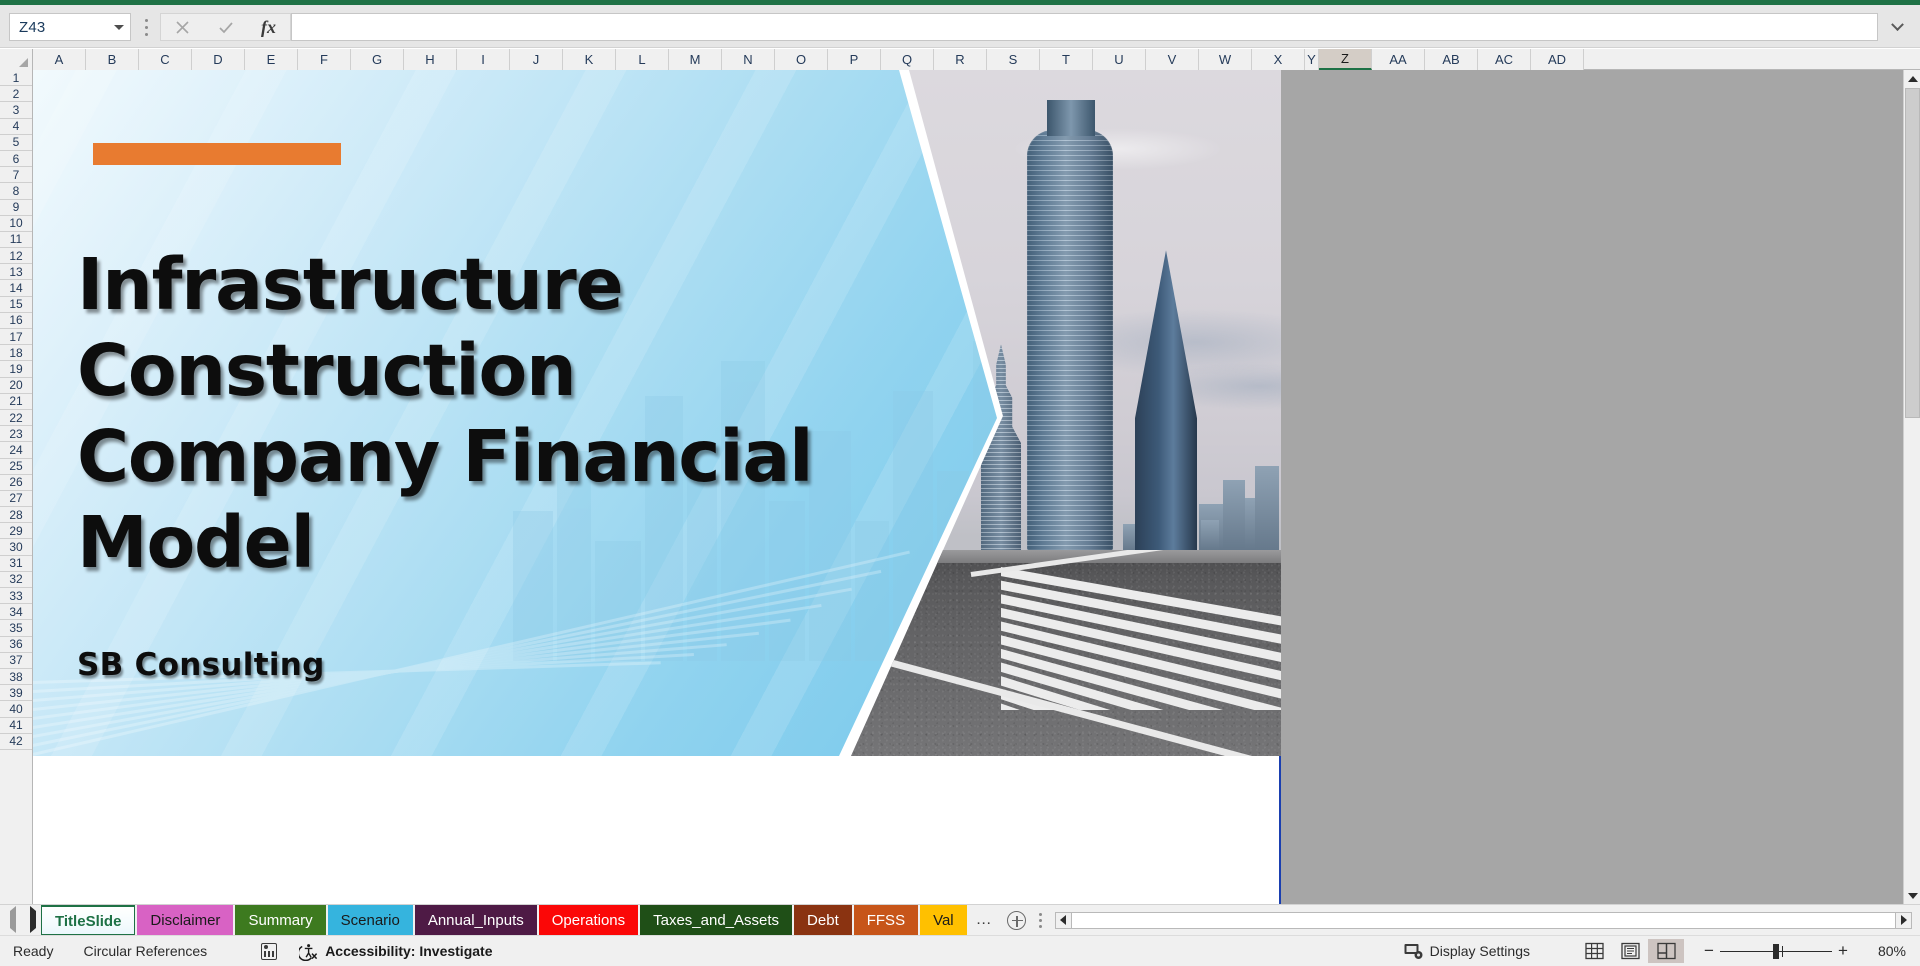  What do you see at coordinates (16, 272) in the screenshot?
I see `row-header-13: 13` at bounding box center [16, 272].